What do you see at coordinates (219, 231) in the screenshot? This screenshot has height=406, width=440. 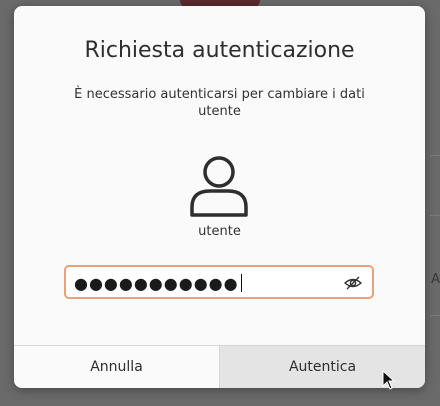 I see `username-label: utente` at bounding box center [219, 231].